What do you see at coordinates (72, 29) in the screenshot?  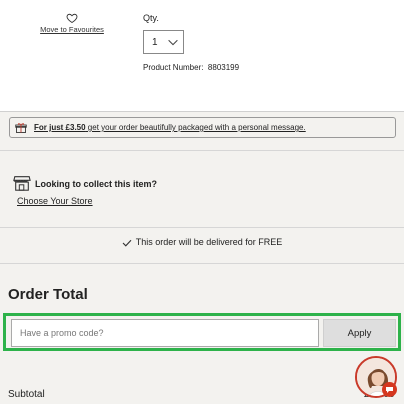 I see `move-to-favourites-link: Move to Favourites` at bounding box center [72, 29].